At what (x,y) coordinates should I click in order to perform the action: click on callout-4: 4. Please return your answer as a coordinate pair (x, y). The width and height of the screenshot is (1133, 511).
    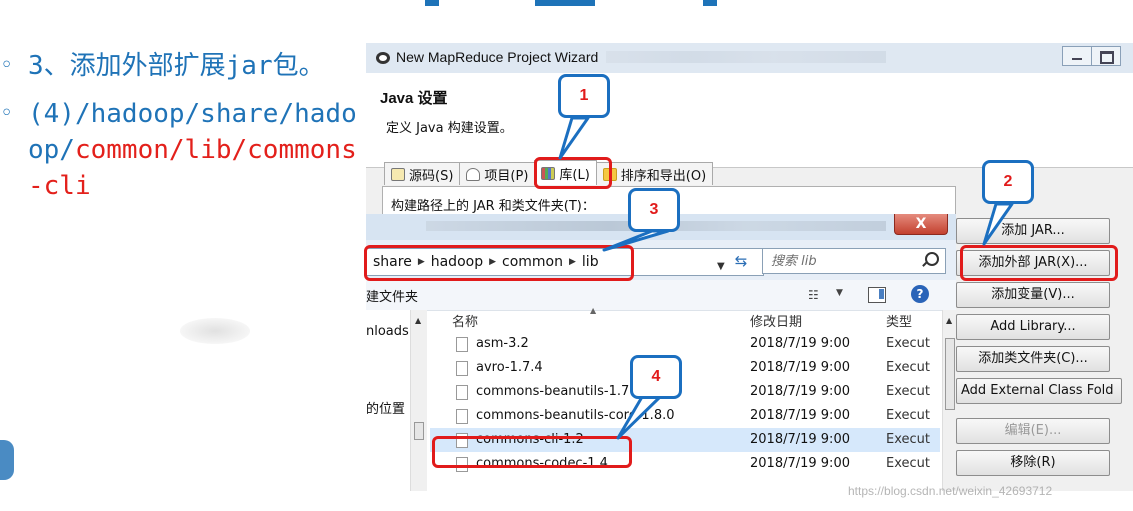
    Looking at the image, I should click on (656, 377).